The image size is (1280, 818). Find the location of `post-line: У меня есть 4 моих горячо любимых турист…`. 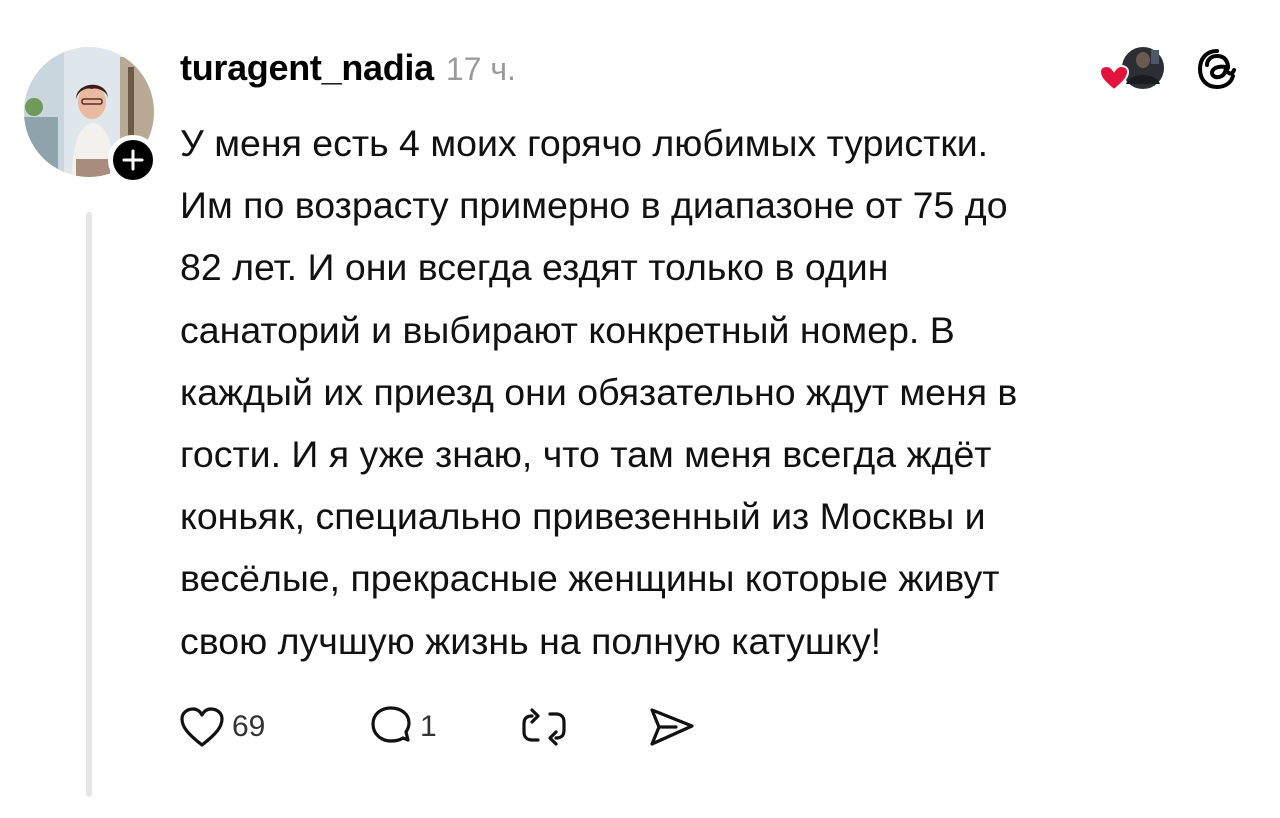

post-line: У меня есть 4 моих горячо любимых турист… is located at coordinates (584, 143).